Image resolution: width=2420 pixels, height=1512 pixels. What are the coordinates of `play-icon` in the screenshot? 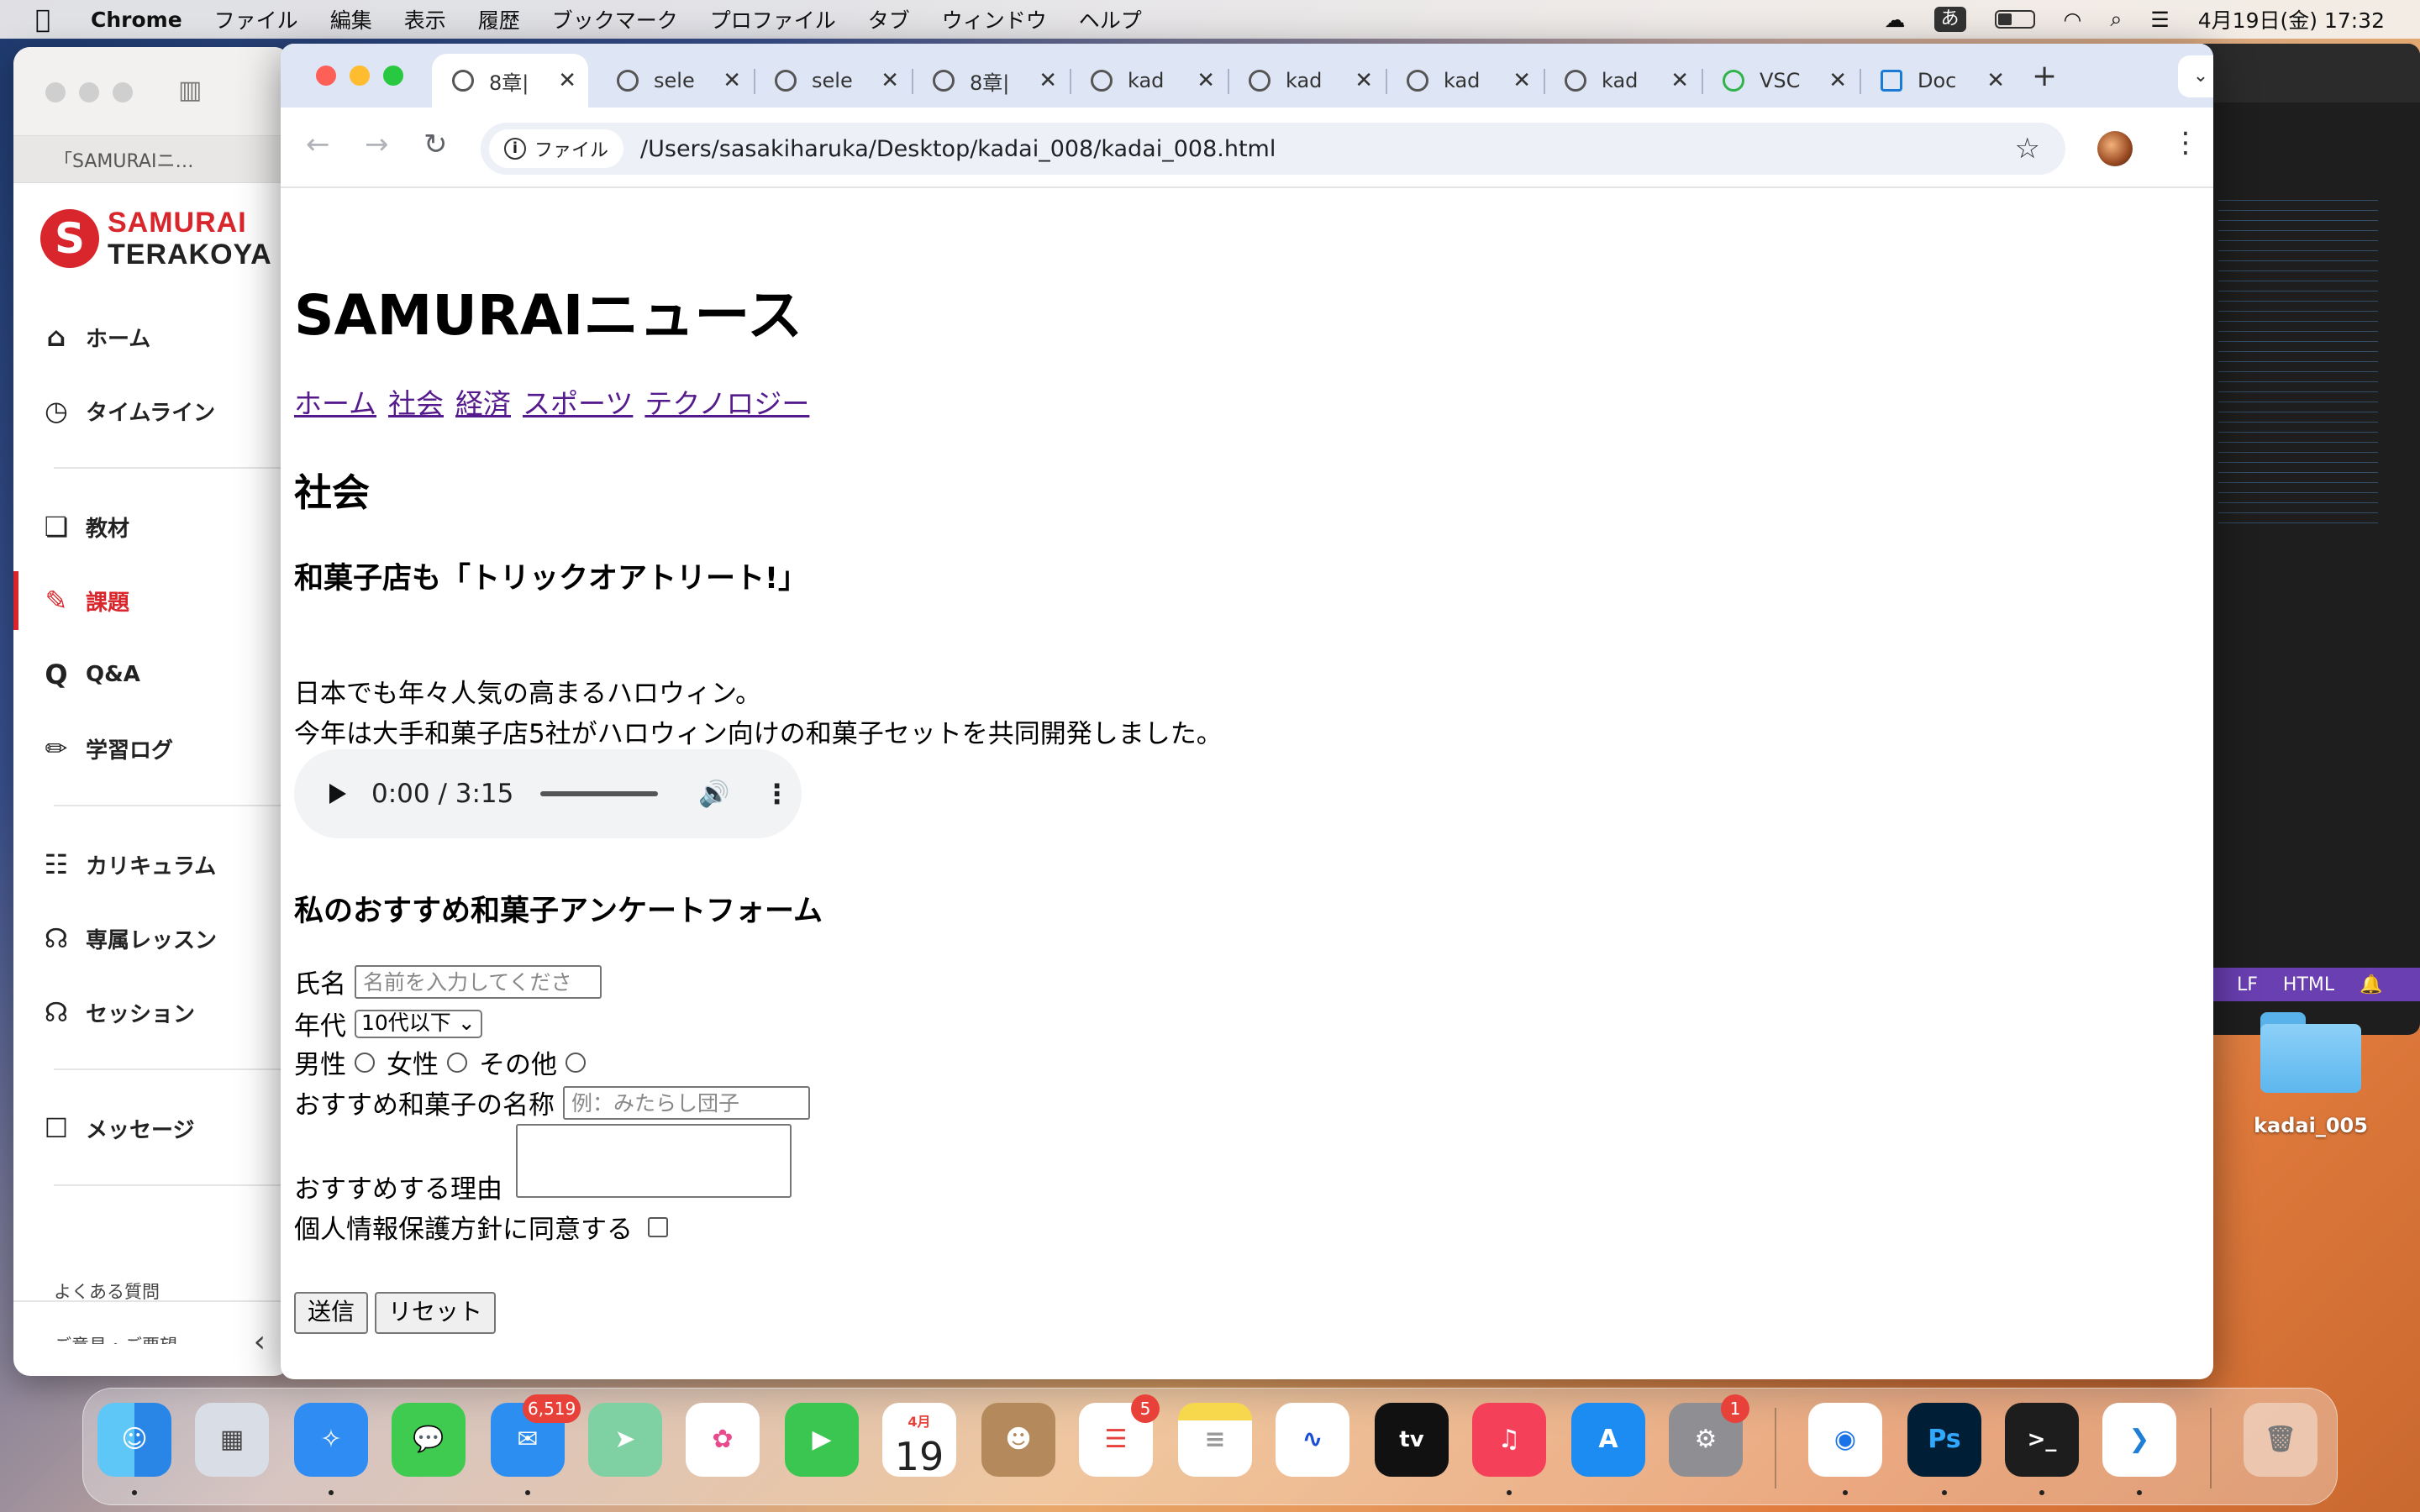 It's located at (337, 794).